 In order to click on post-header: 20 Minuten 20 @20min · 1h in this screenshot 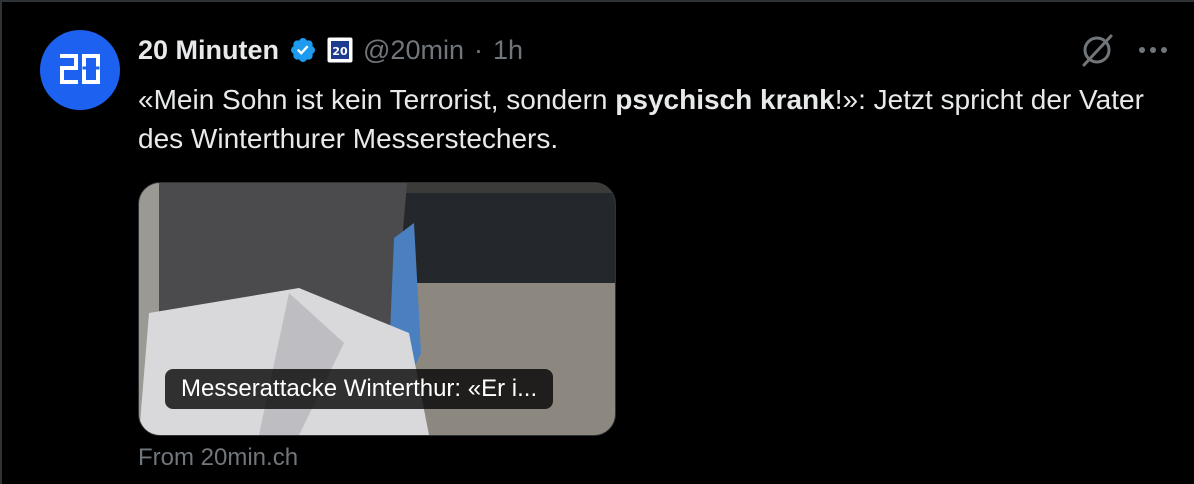, I will do `click(330, 50)`.